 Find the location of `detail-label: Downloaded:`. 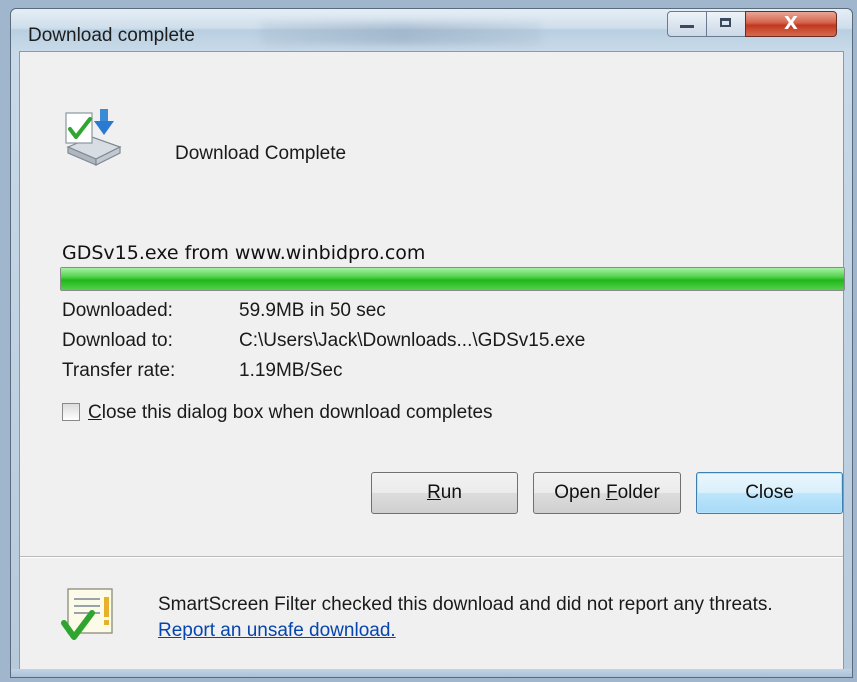

detail-label: Downloaded: is located at coordinates (117, 310).